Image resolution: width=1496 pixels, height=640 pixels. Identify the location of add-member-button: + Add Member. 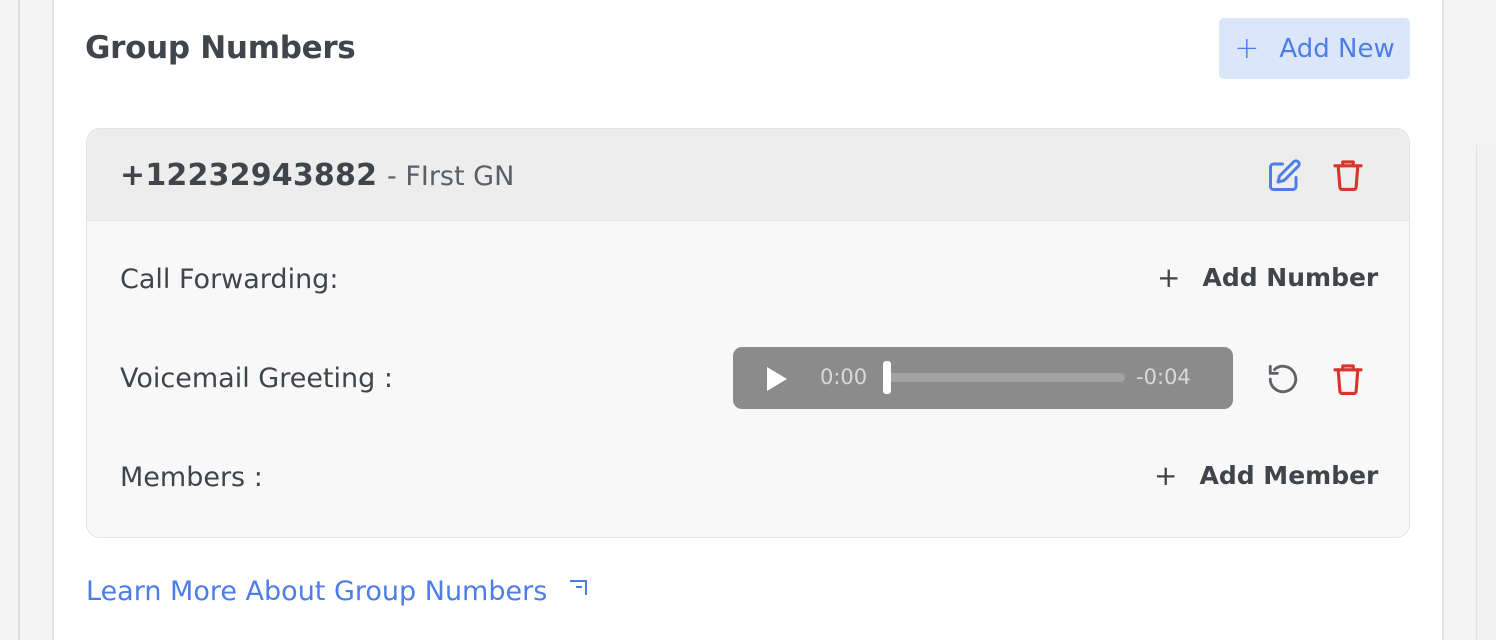
(1266, 475).